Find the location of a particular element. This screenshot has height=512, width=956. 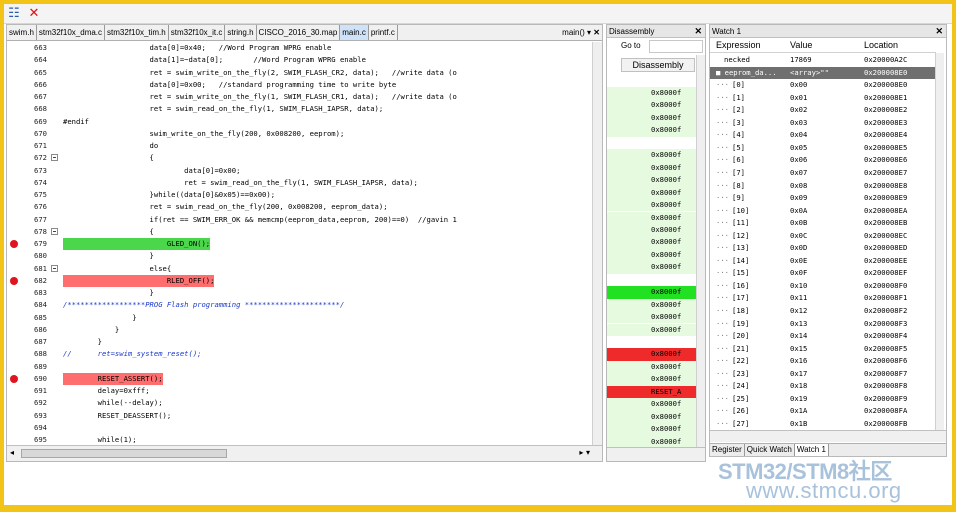

watch-row: ··· [11] 0x0B 0x200008EB is located at coordinates (823, 223).